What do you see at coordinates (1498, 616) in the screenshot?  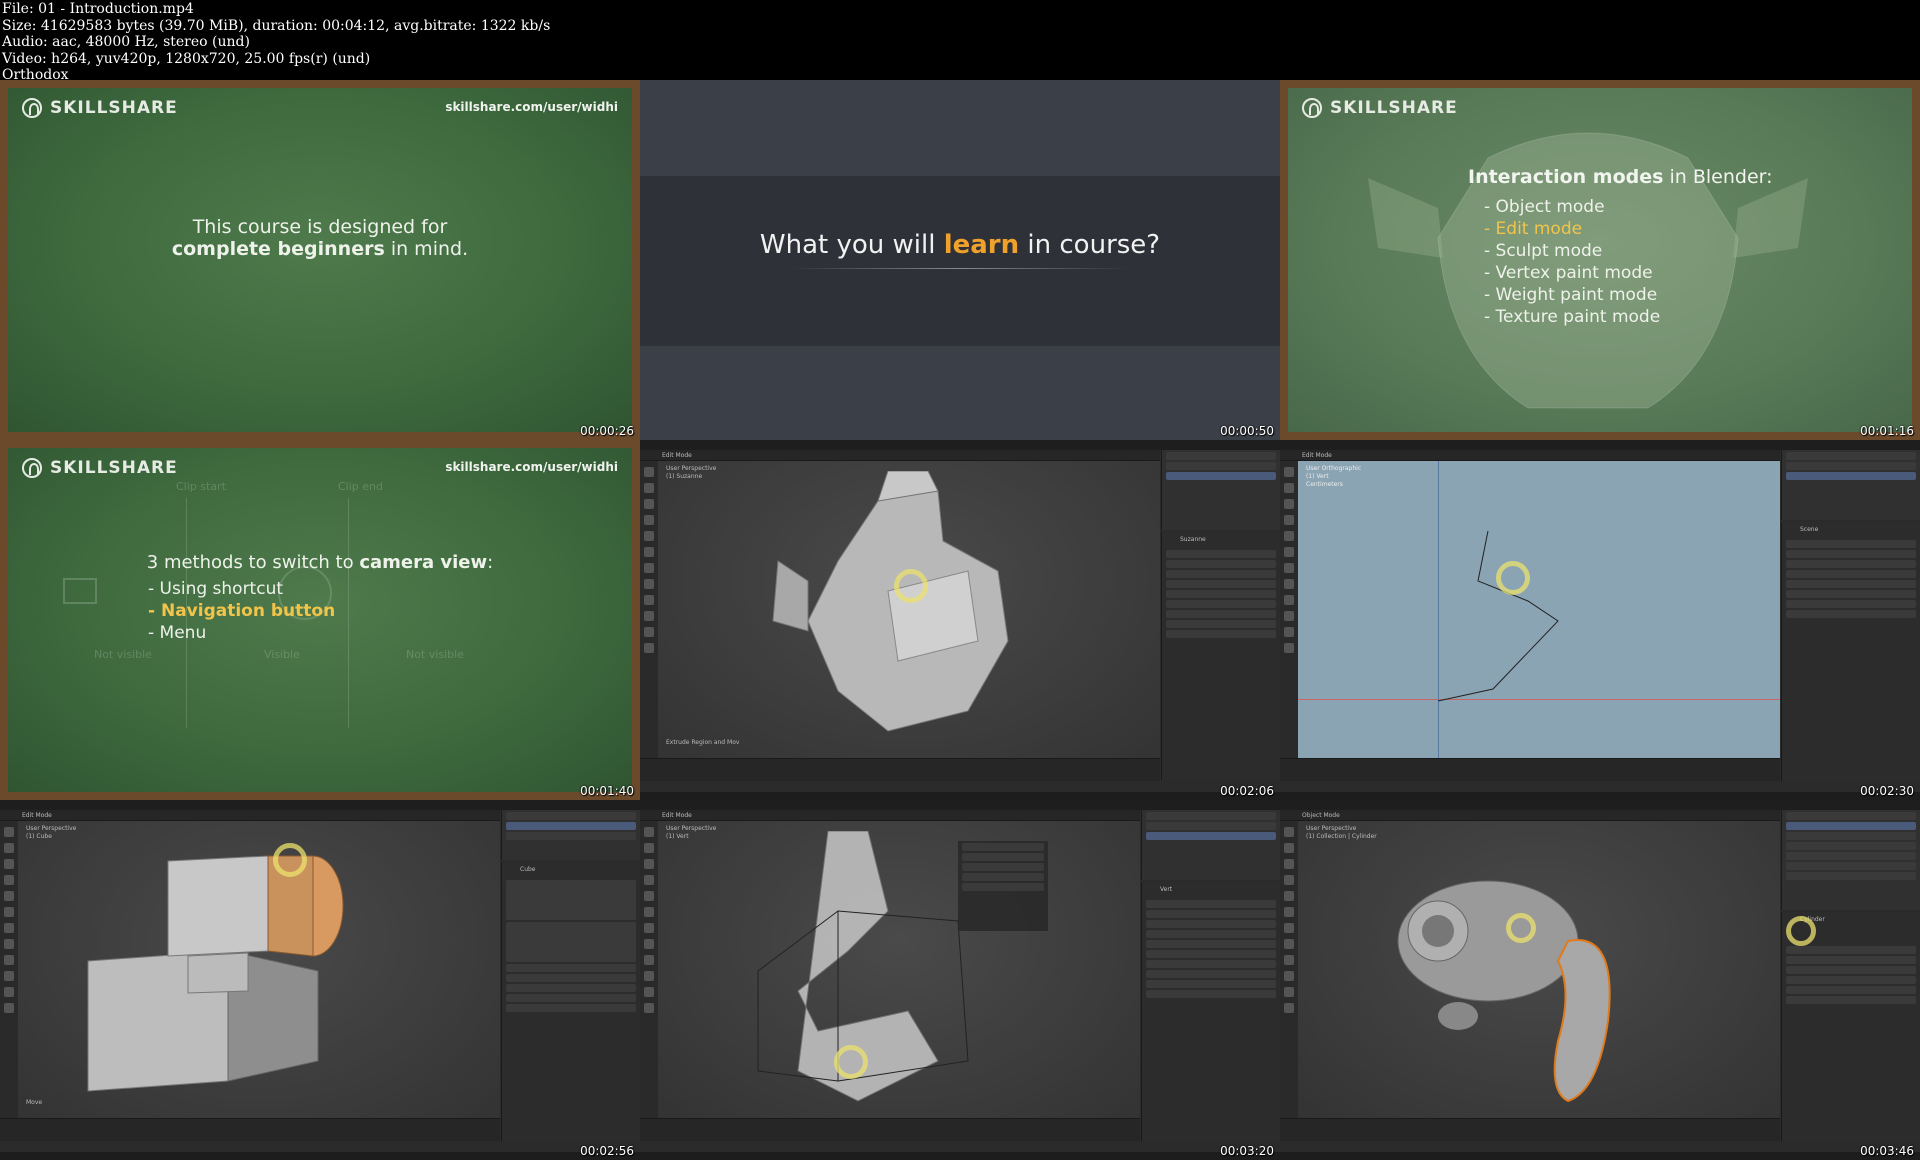 I see `vertex-path` at bounding box center [1498, 616].